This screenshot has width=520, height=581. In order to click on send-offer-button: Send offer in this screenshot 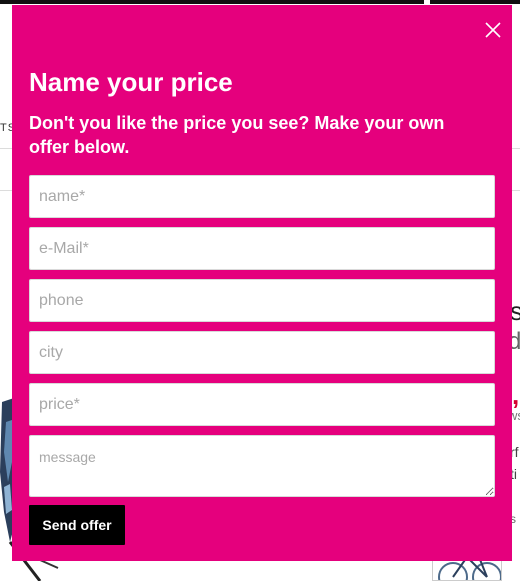, I will do `click(77, 525)`.